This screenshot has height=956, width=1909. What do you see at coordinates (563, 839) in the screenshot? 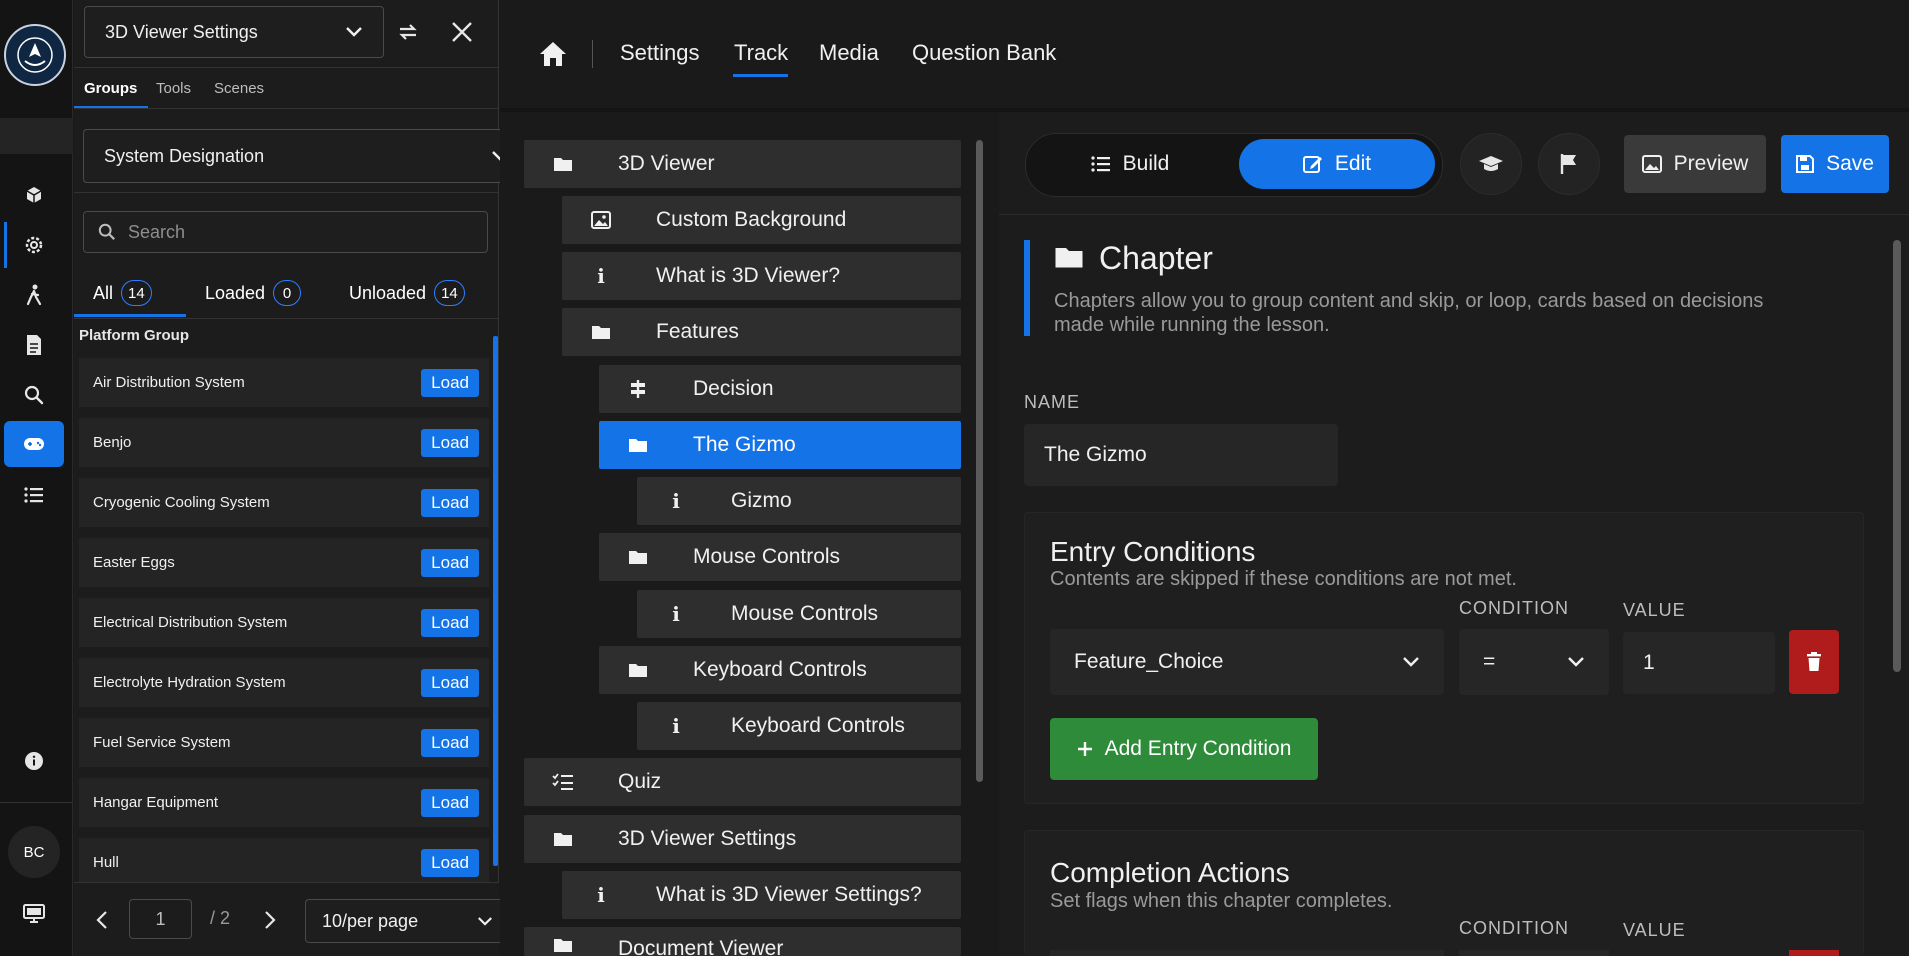
I see `folder-icon` at bounding box center [563, 839].